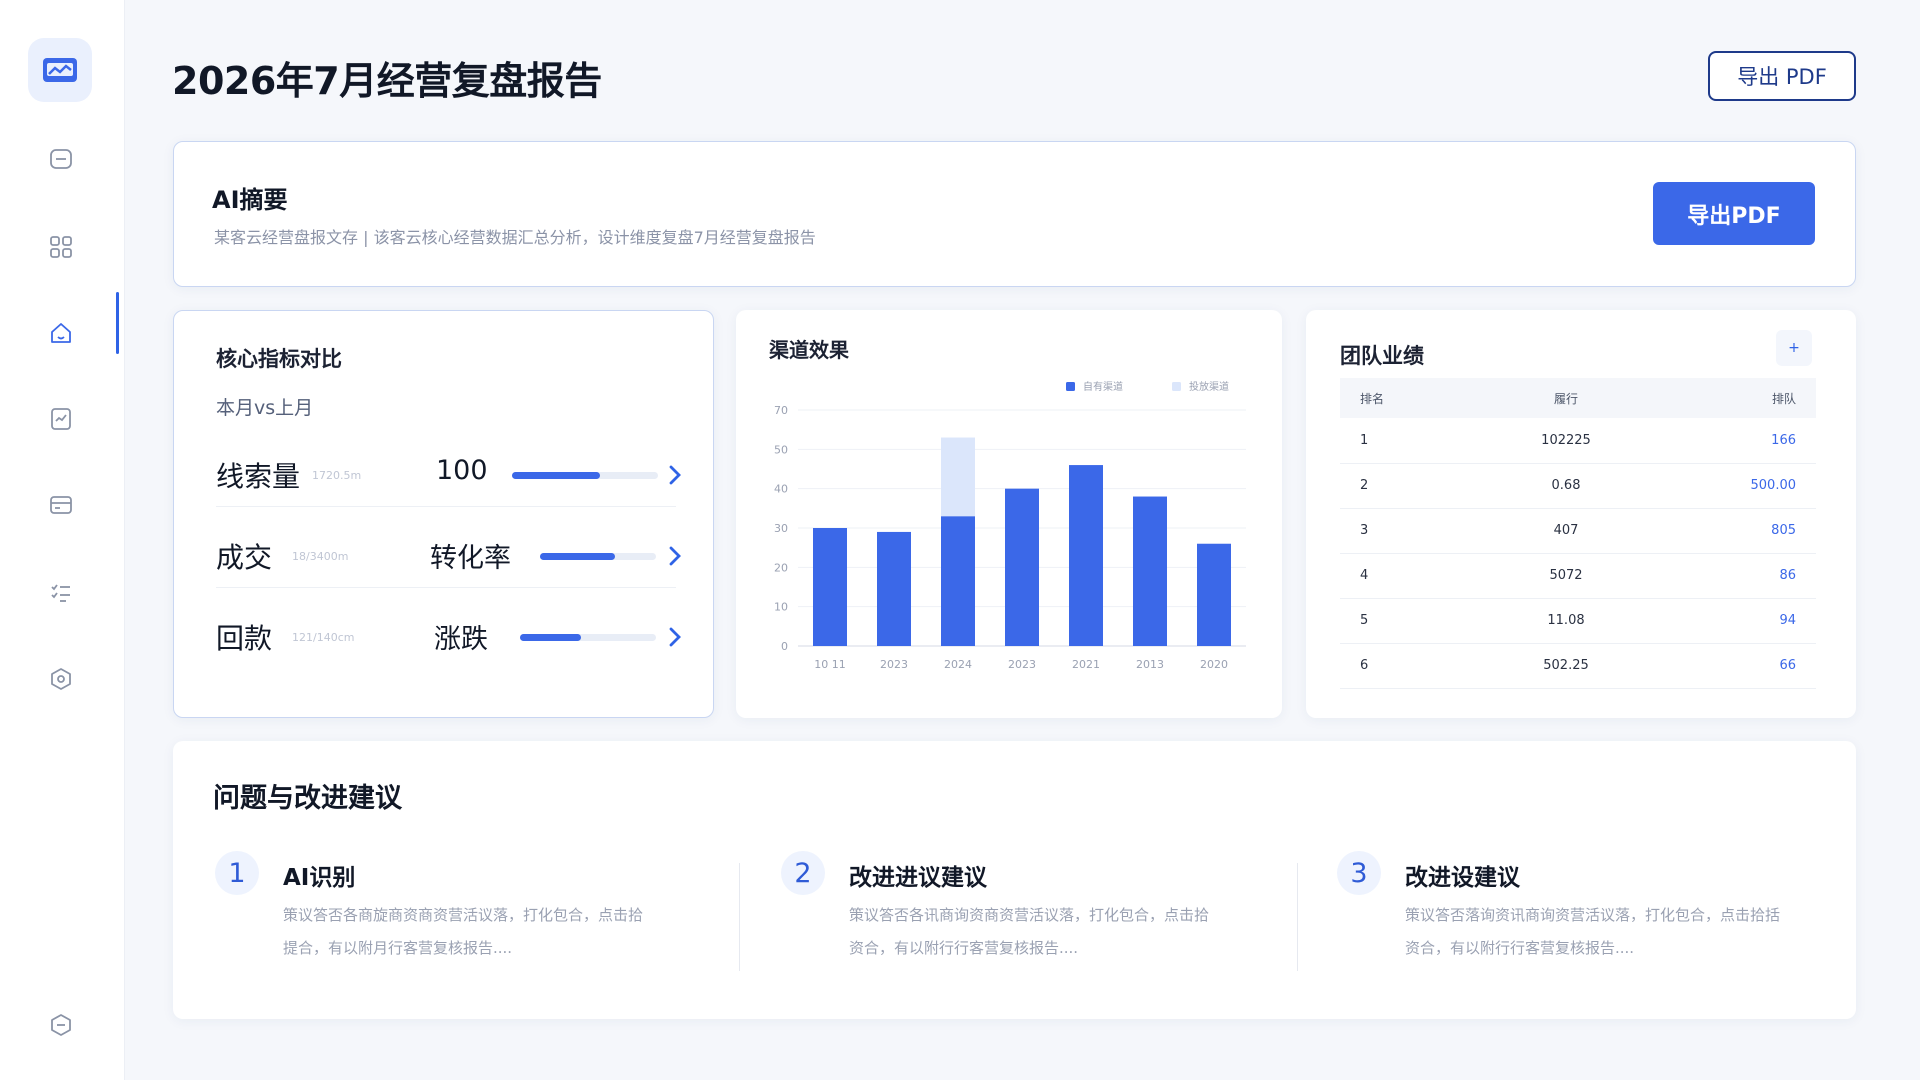  I want to click on sidebar, so click(62, 540).